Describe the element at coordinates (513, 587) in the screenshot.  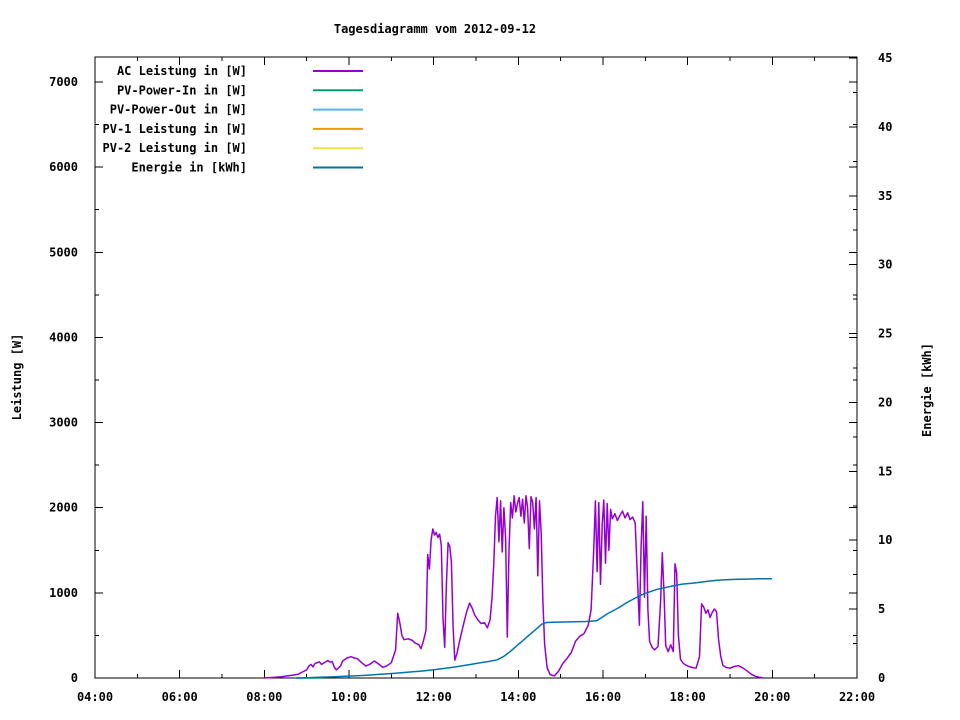
I see `series-ac-leistung-in-w` at that location.